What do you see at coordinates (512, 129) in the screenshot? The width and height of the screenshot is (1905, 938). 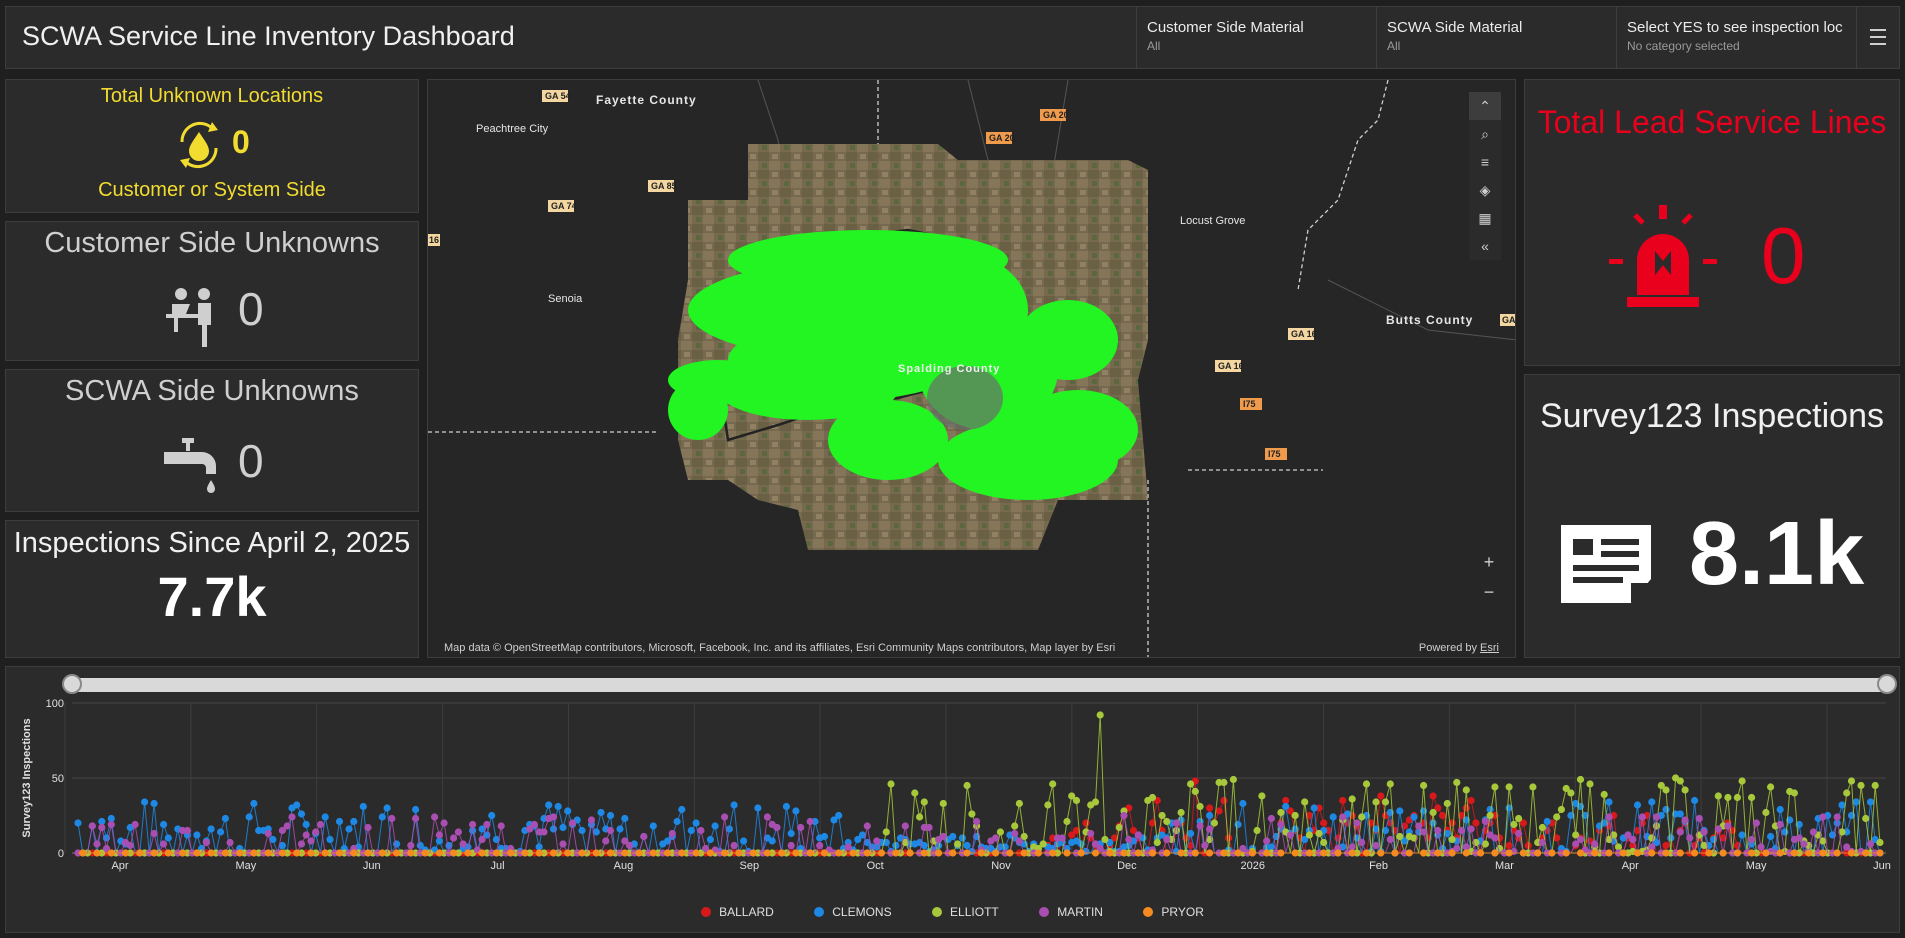 I see `map-label: Peachtree City` at bounding box center [512, 129].